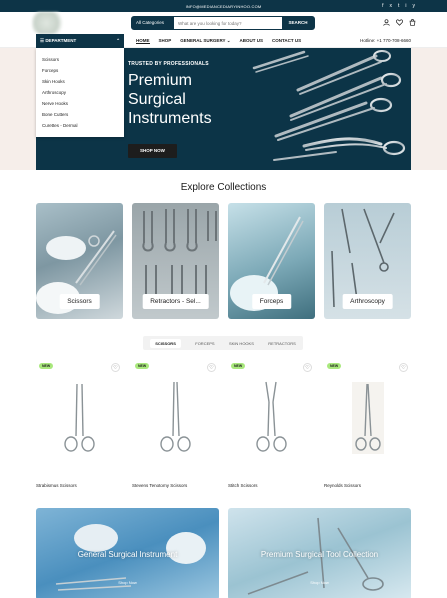  Describe the element at coordinates (165, 41) in the screenshot. I see `nav-shop: SHOP` at that location.